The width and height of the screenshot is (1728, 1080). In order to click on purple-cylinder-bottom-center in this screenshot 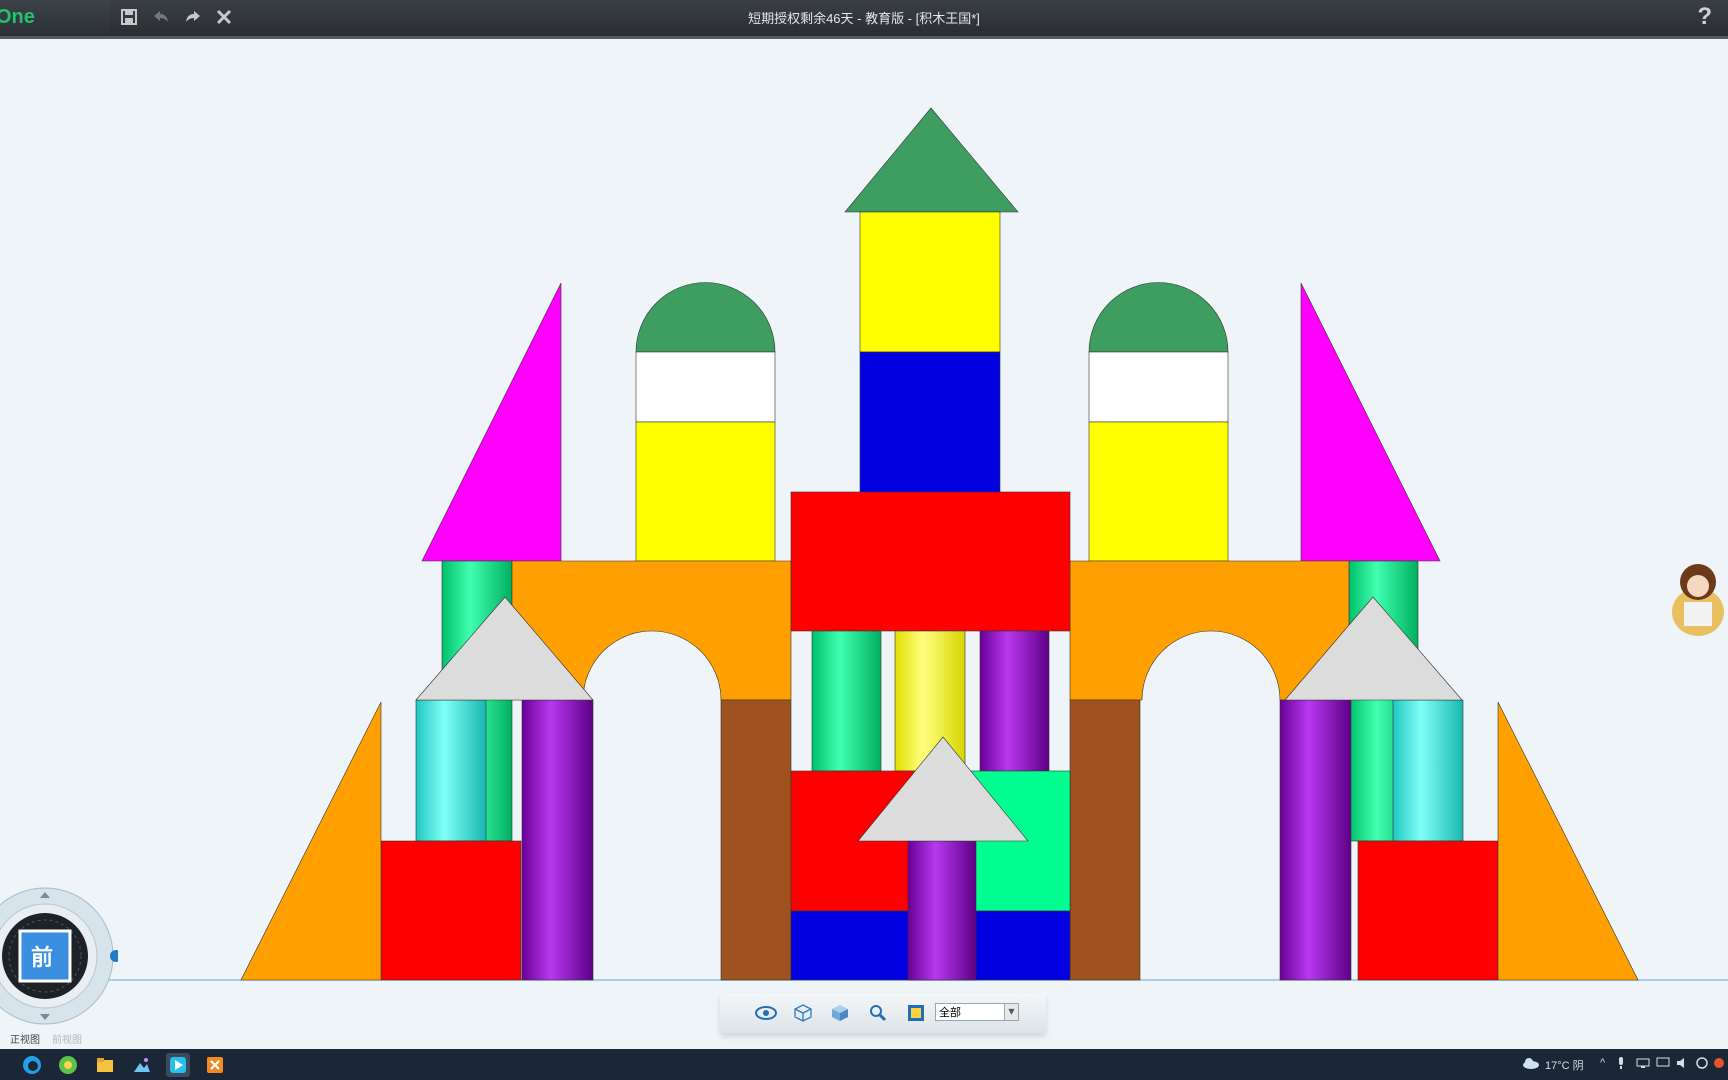, I will do `click(942, 910)`.